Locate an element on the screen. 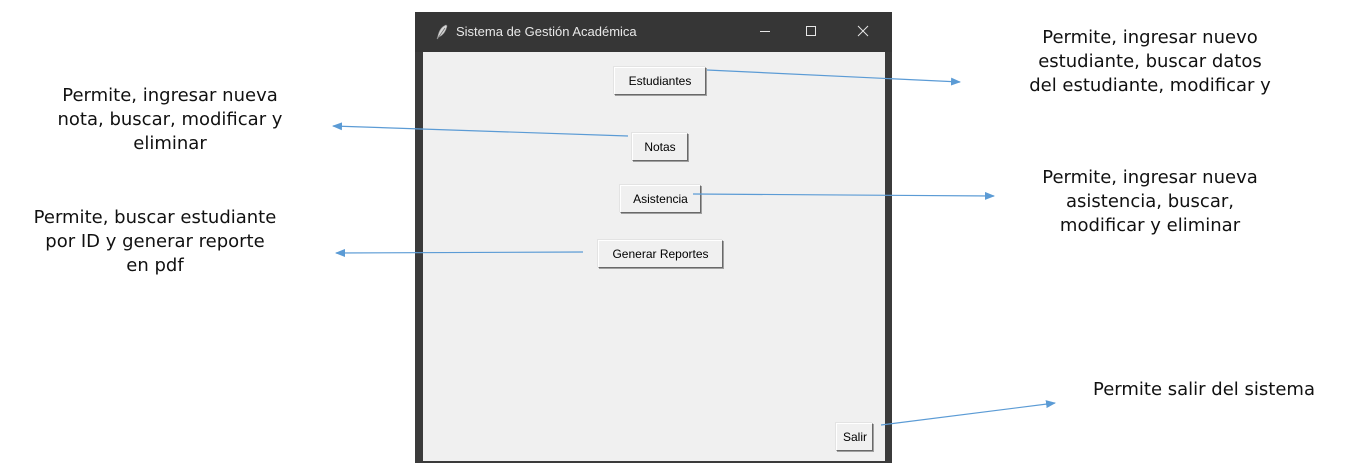 The height and width of the screenshot is (463, 1353). estudiantes-button: Estudiantes is located at coordinates (660, 81).